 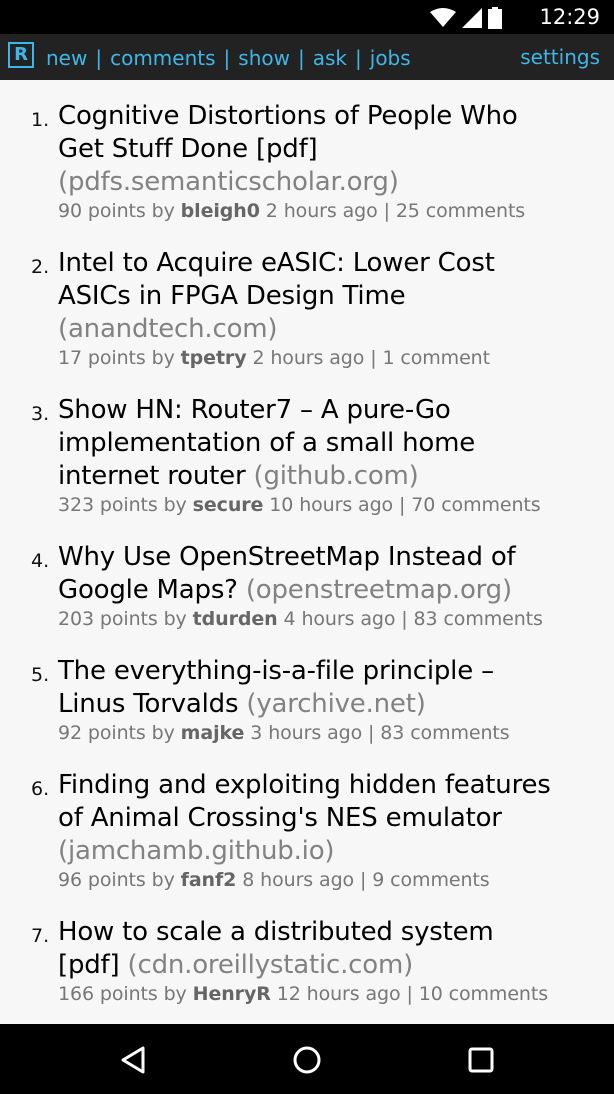 What do you see at coordinates (307, 17) in the screenshot?
I see `status-bar: 12:29` at bounding box center [307, 17].